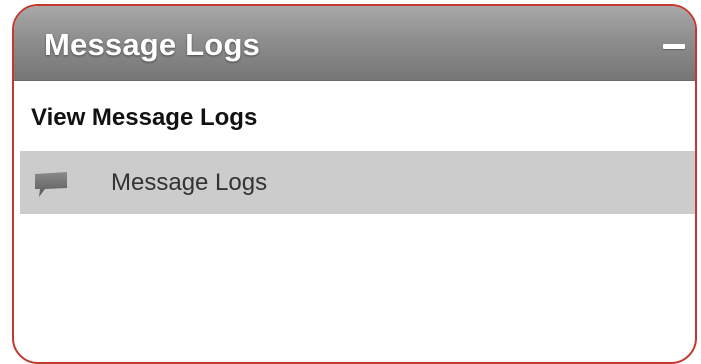 This screenshot has width=701, height=364. I want to click on panel-title: Message Logs, so click(152, 44).